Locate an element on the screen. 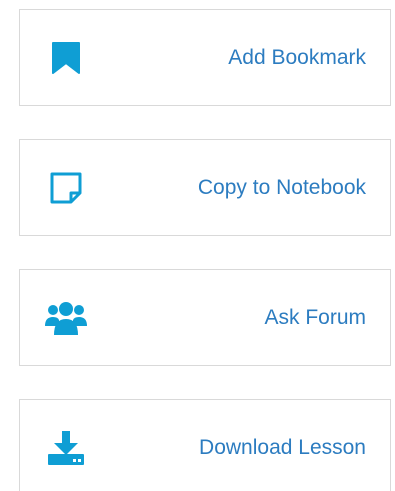  copy-to-notebook-label: Copy to Notebook is located at coordinates (281, 187).